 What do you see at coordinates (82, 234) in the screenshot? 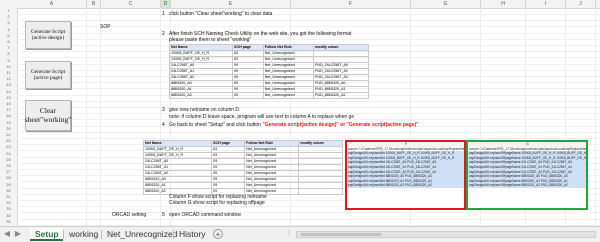
I see `sheet-tab-working: working` at bounding box center [82, 234].